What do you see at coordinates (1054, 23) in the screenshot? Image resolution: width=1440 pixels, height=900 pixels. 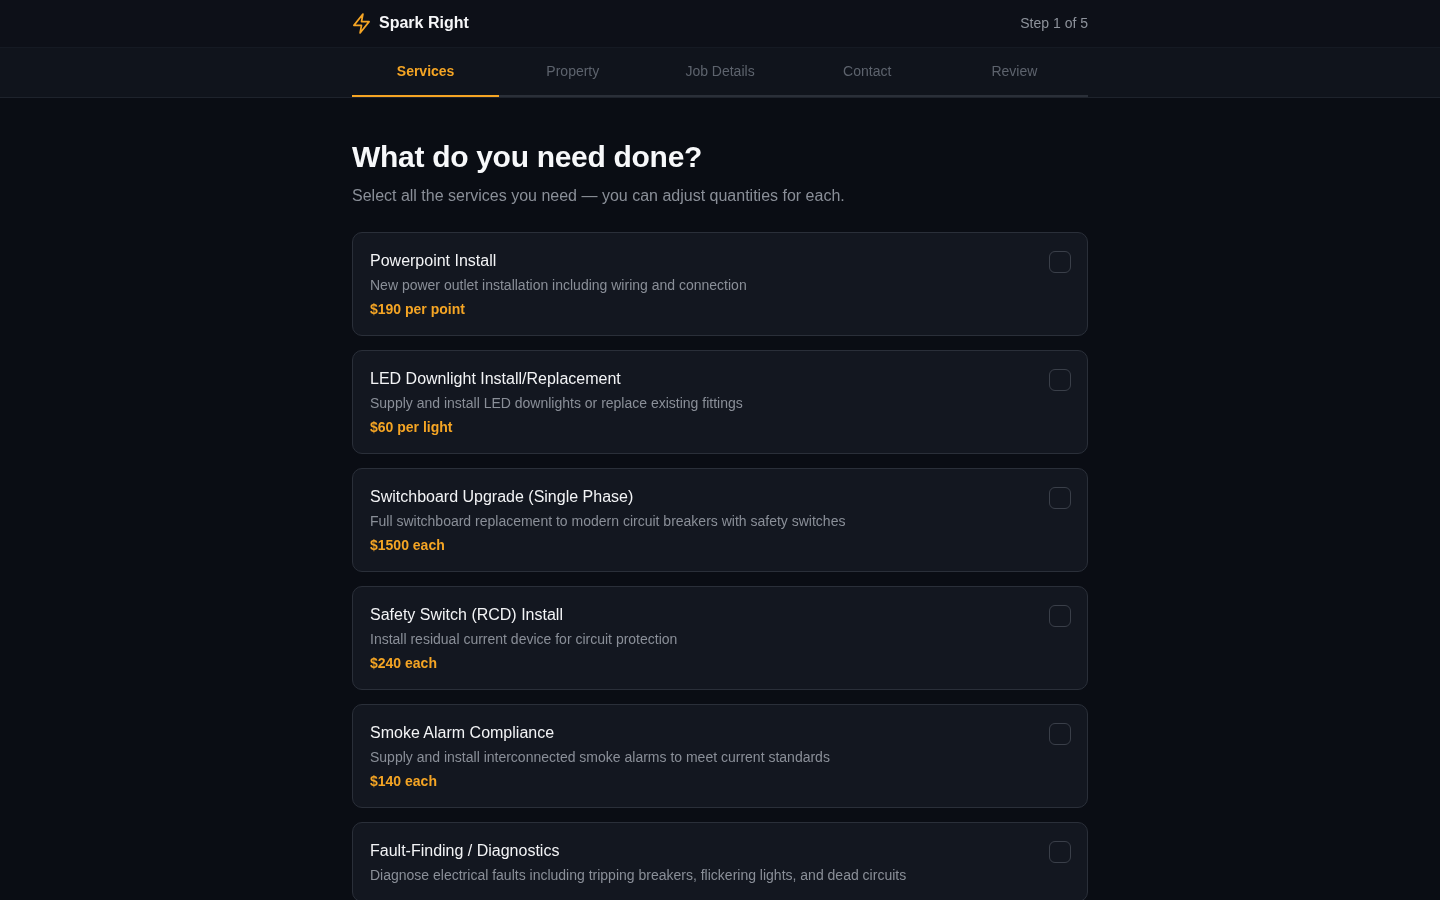 I see `step-indicator: Step 1 of 5` at bounding box center [1054, 23].